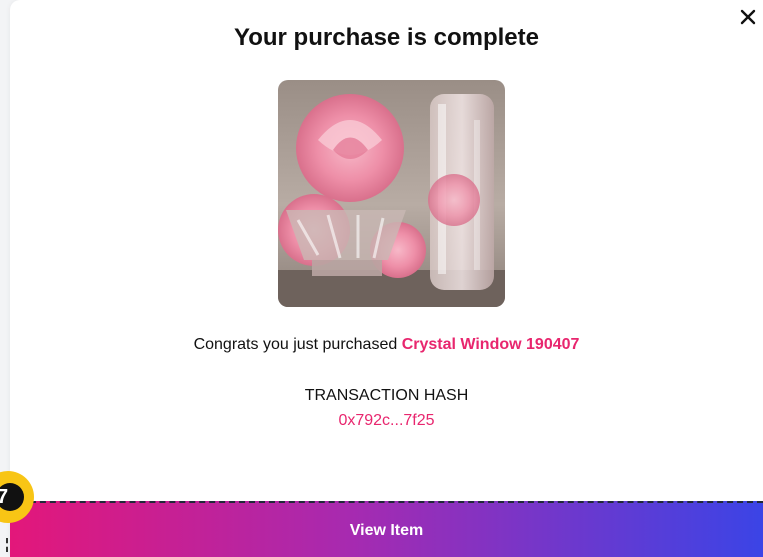  What do you see at coordinates (386, 395) in the screenshot?
I see `transaction-hash-label: TRANSACTION HASH` at bounding box center [386, 395].